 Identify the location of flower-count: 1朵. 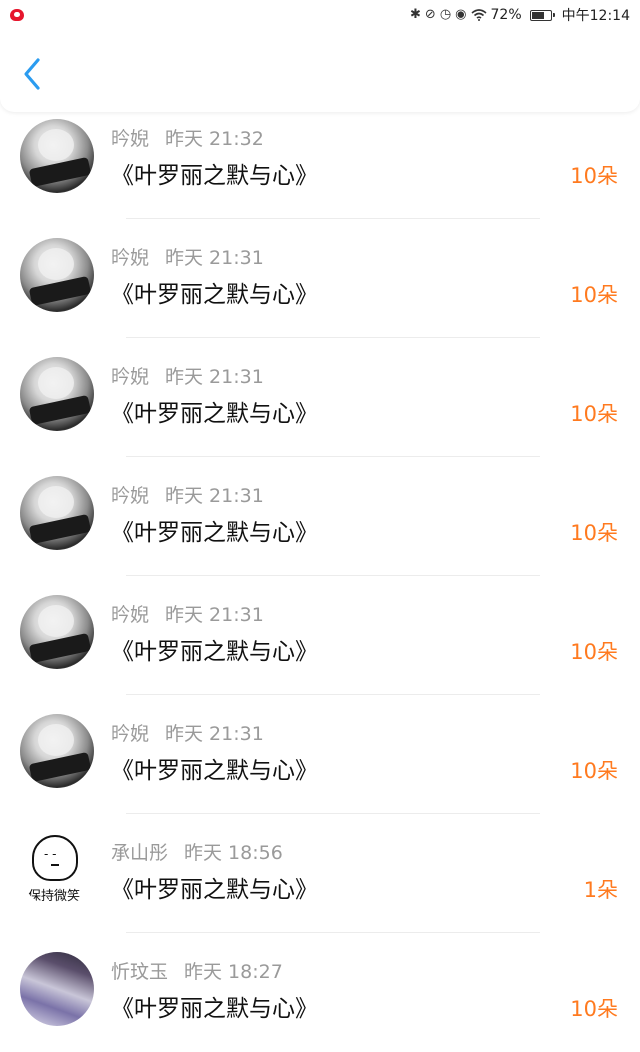
(600, 890).